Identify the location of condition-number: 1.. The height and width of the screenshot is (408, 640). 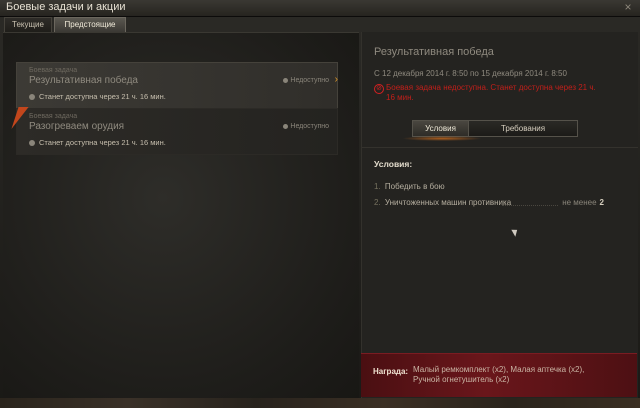
(377, 186).